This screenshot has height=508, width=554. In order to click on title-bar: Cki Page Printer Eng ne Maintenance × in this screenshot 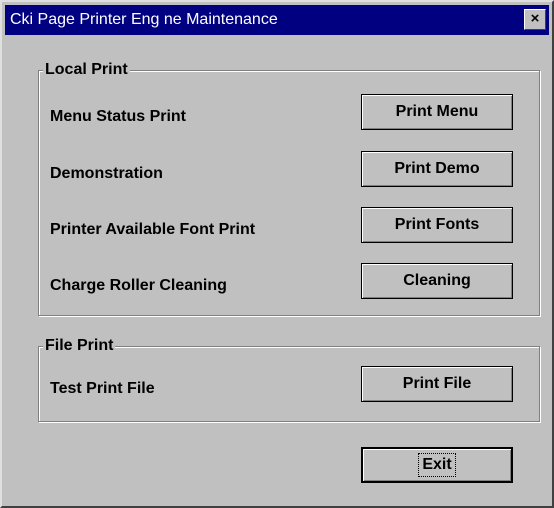, I will do `click(277, 20)`.